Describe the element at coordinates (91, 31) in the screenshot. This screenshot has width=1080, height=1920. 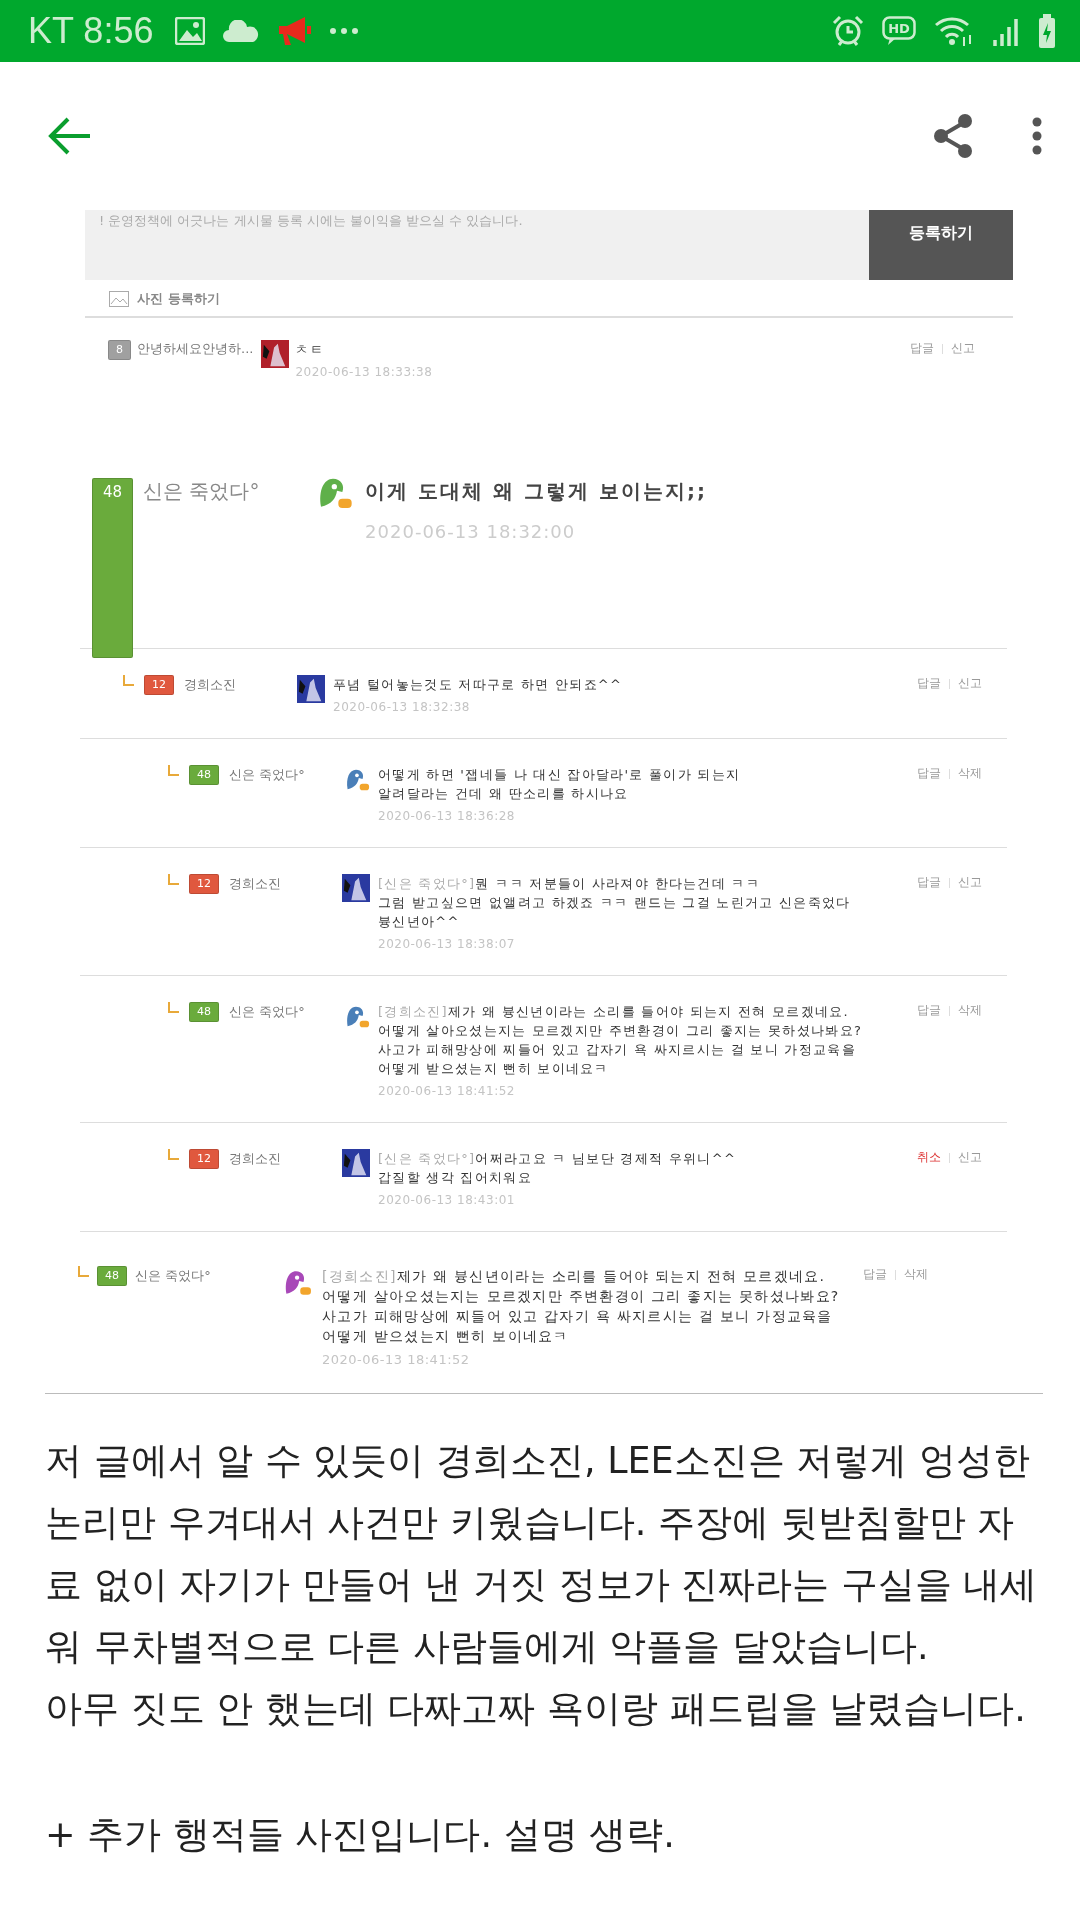
I see `carrier-time: KT 8:56` at that location.